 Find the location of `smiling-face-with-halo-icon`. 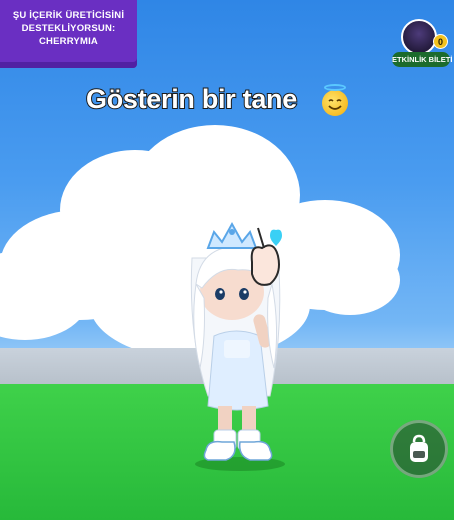

smiling-face-with-halo-icon is located at coordinates (335, 100).